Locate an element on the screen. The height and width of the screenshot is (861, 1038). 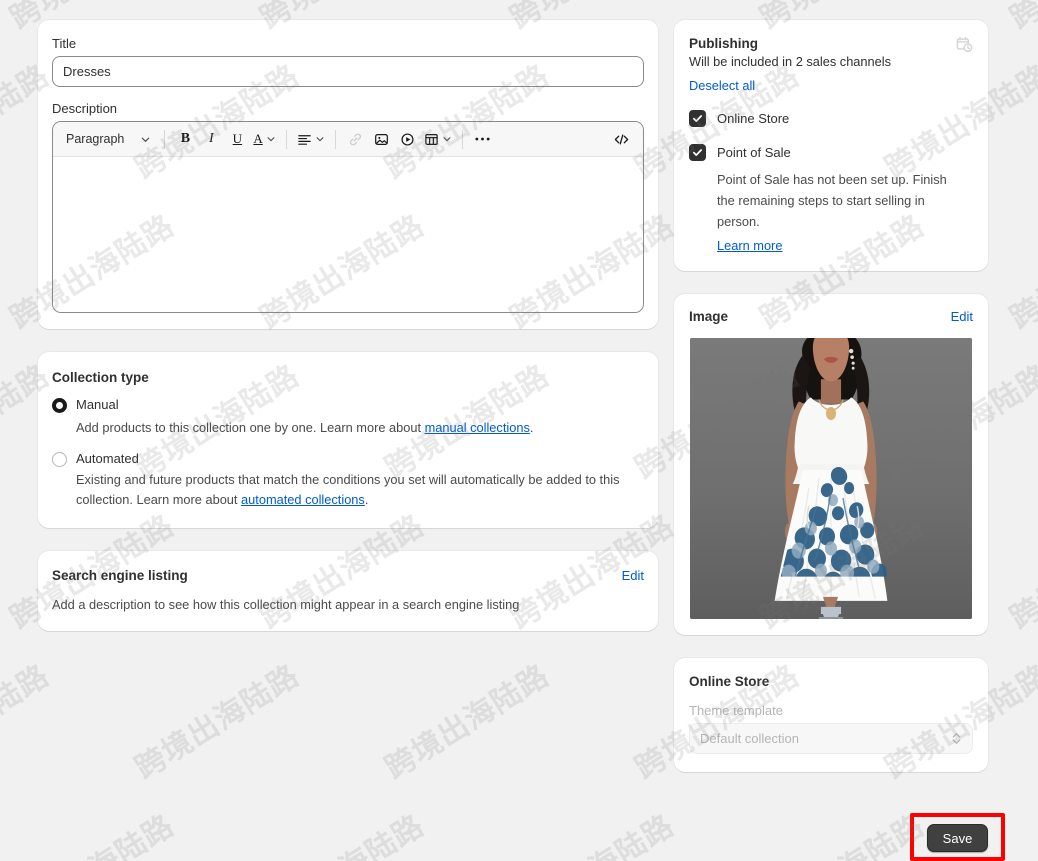
insert-video-icon is located at coordinates (408, 139).